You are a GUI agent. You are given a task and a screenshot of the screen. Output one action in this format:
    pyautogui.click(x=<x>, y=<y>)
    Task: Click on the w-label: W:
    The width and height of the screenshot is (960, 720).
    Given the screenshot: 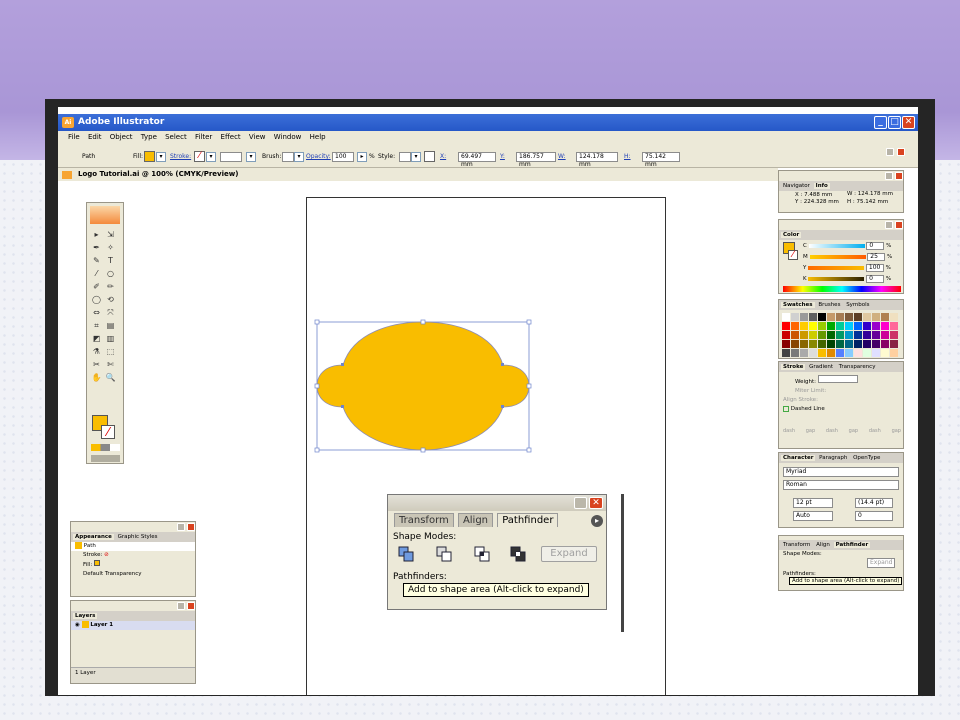 What is the action you would take?
    pyautogui.click(x=562, y=156)
    